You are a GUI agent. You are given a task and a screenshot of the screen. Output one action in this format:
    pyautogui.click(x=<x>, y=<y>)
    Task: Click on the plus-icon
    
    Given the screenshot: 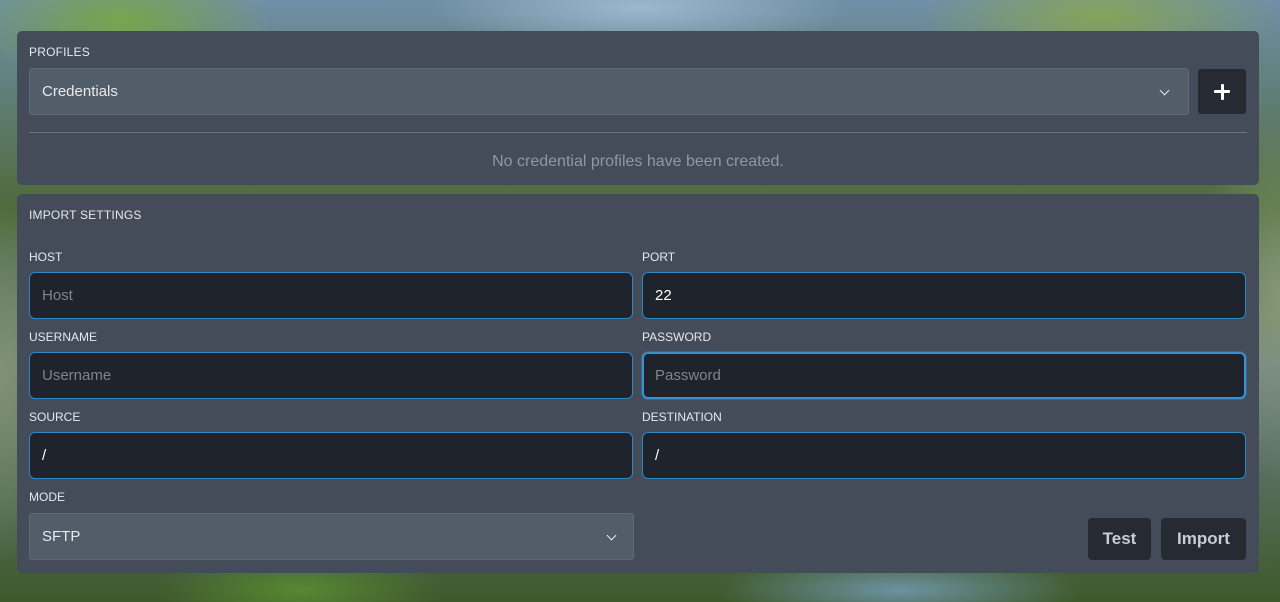 What is the action you would take?
    pyautogui.click(x=1222, y=91)
    